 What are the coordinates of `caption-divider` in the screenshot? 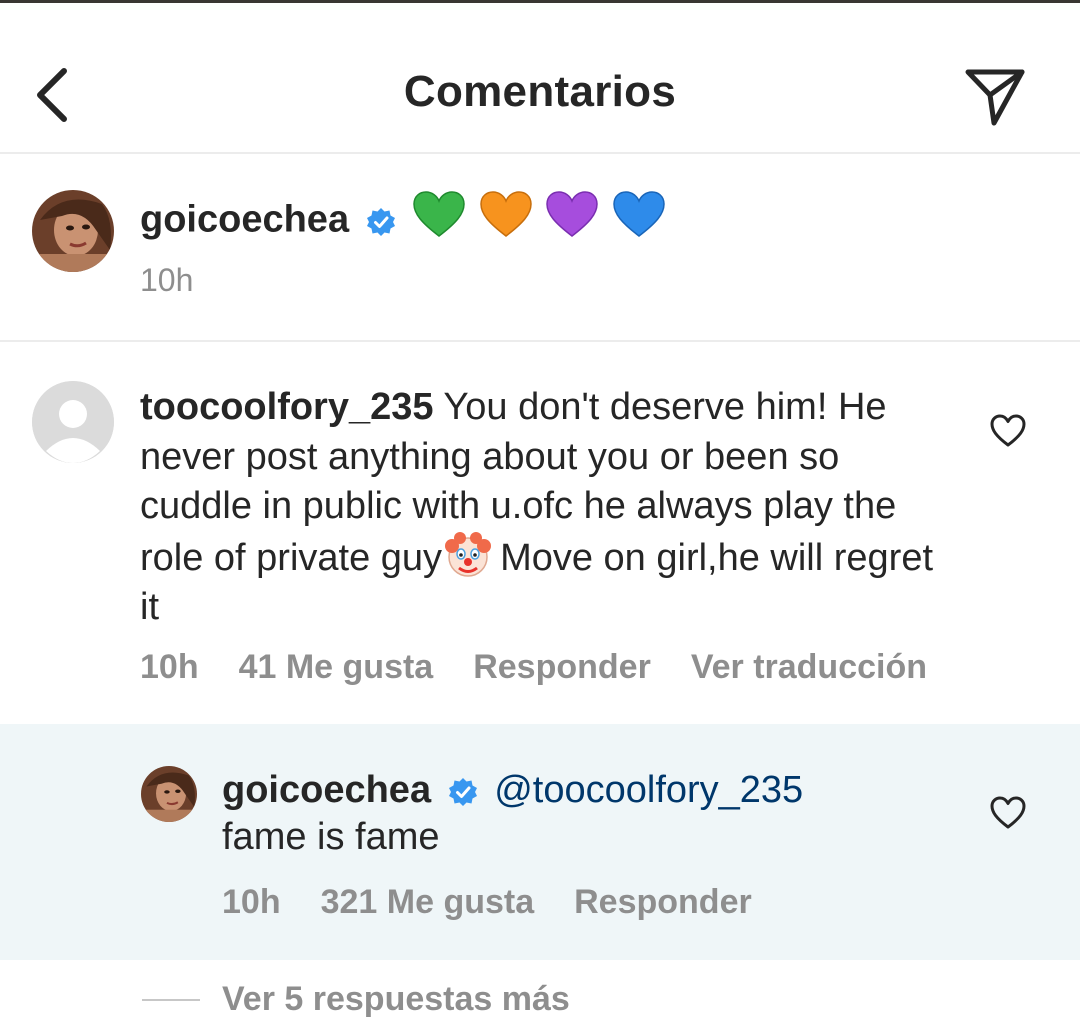 It's located at (540, 341).